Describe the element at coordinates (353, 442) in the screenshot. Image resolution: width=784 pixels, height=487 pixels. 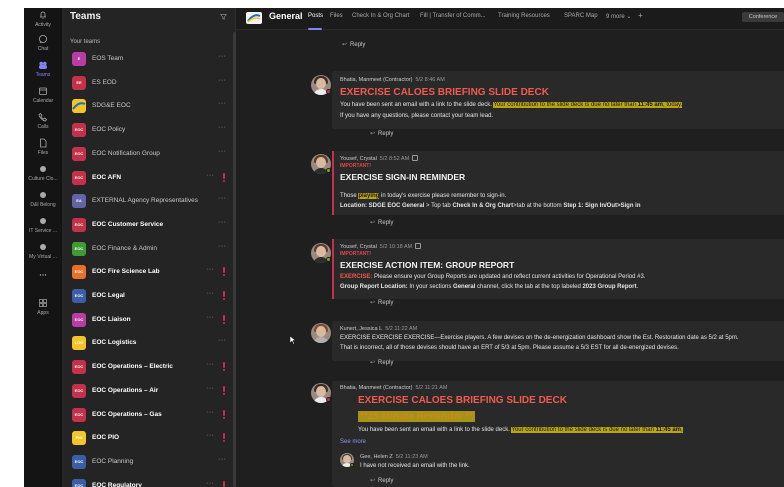
I see `see-more-link: See more` at that location.